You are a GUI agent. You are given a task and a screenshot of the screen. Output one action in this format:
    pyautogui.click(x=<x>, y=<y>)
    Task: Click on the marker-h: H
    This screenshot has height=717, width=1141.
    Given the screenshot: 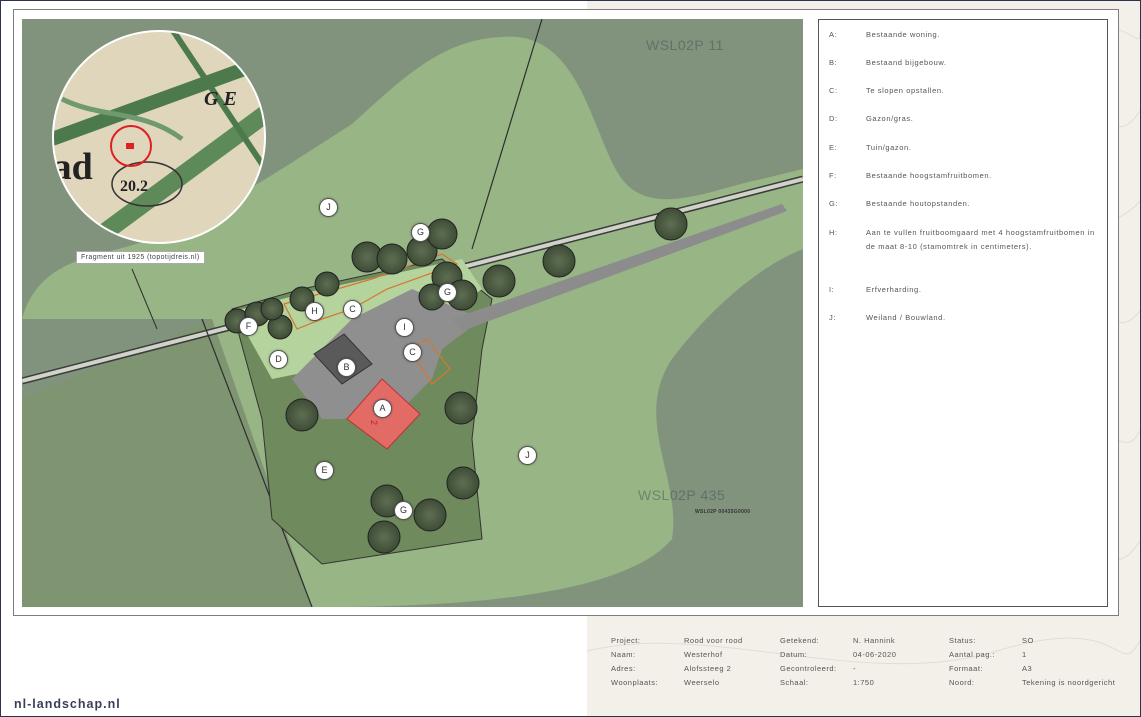 What is the action you would take?
    pyautogui.click(x=314, y=311)
    